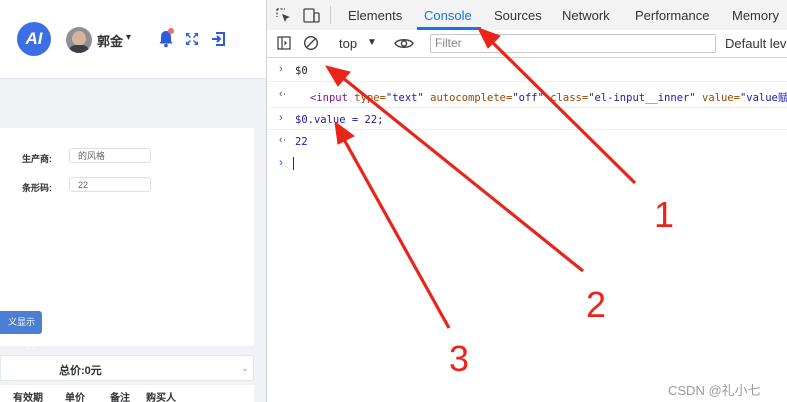  What do you see at coordinates (372, 42) in the screenshot?
I see `chevron-down-icon: ▼` at bounding box center [372, 42].